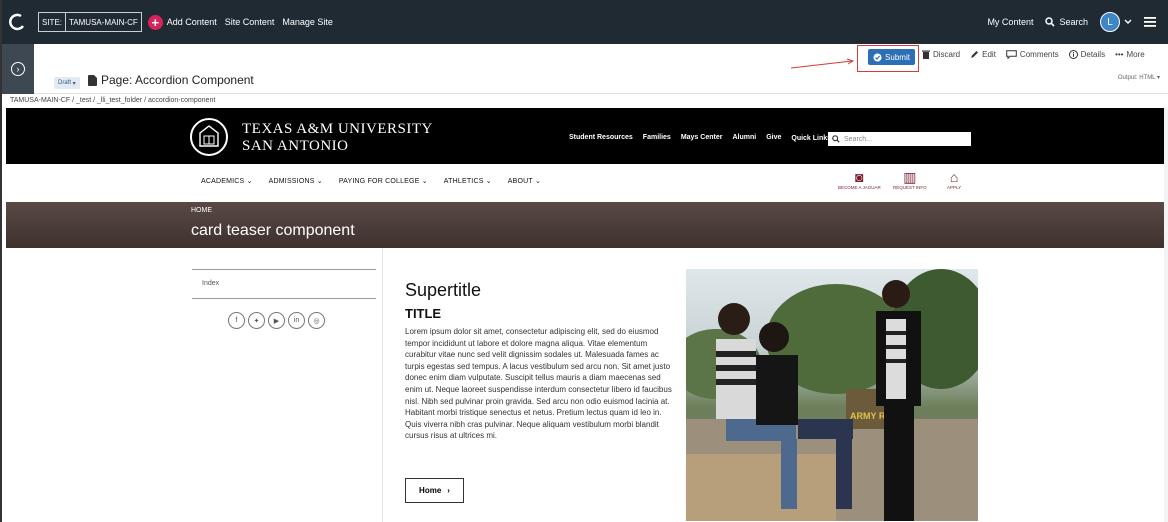  What do you see at coordinates (1166, 315) in the screenshot?
I see `preview-scrollbar` at bounding box center [1166, 315].